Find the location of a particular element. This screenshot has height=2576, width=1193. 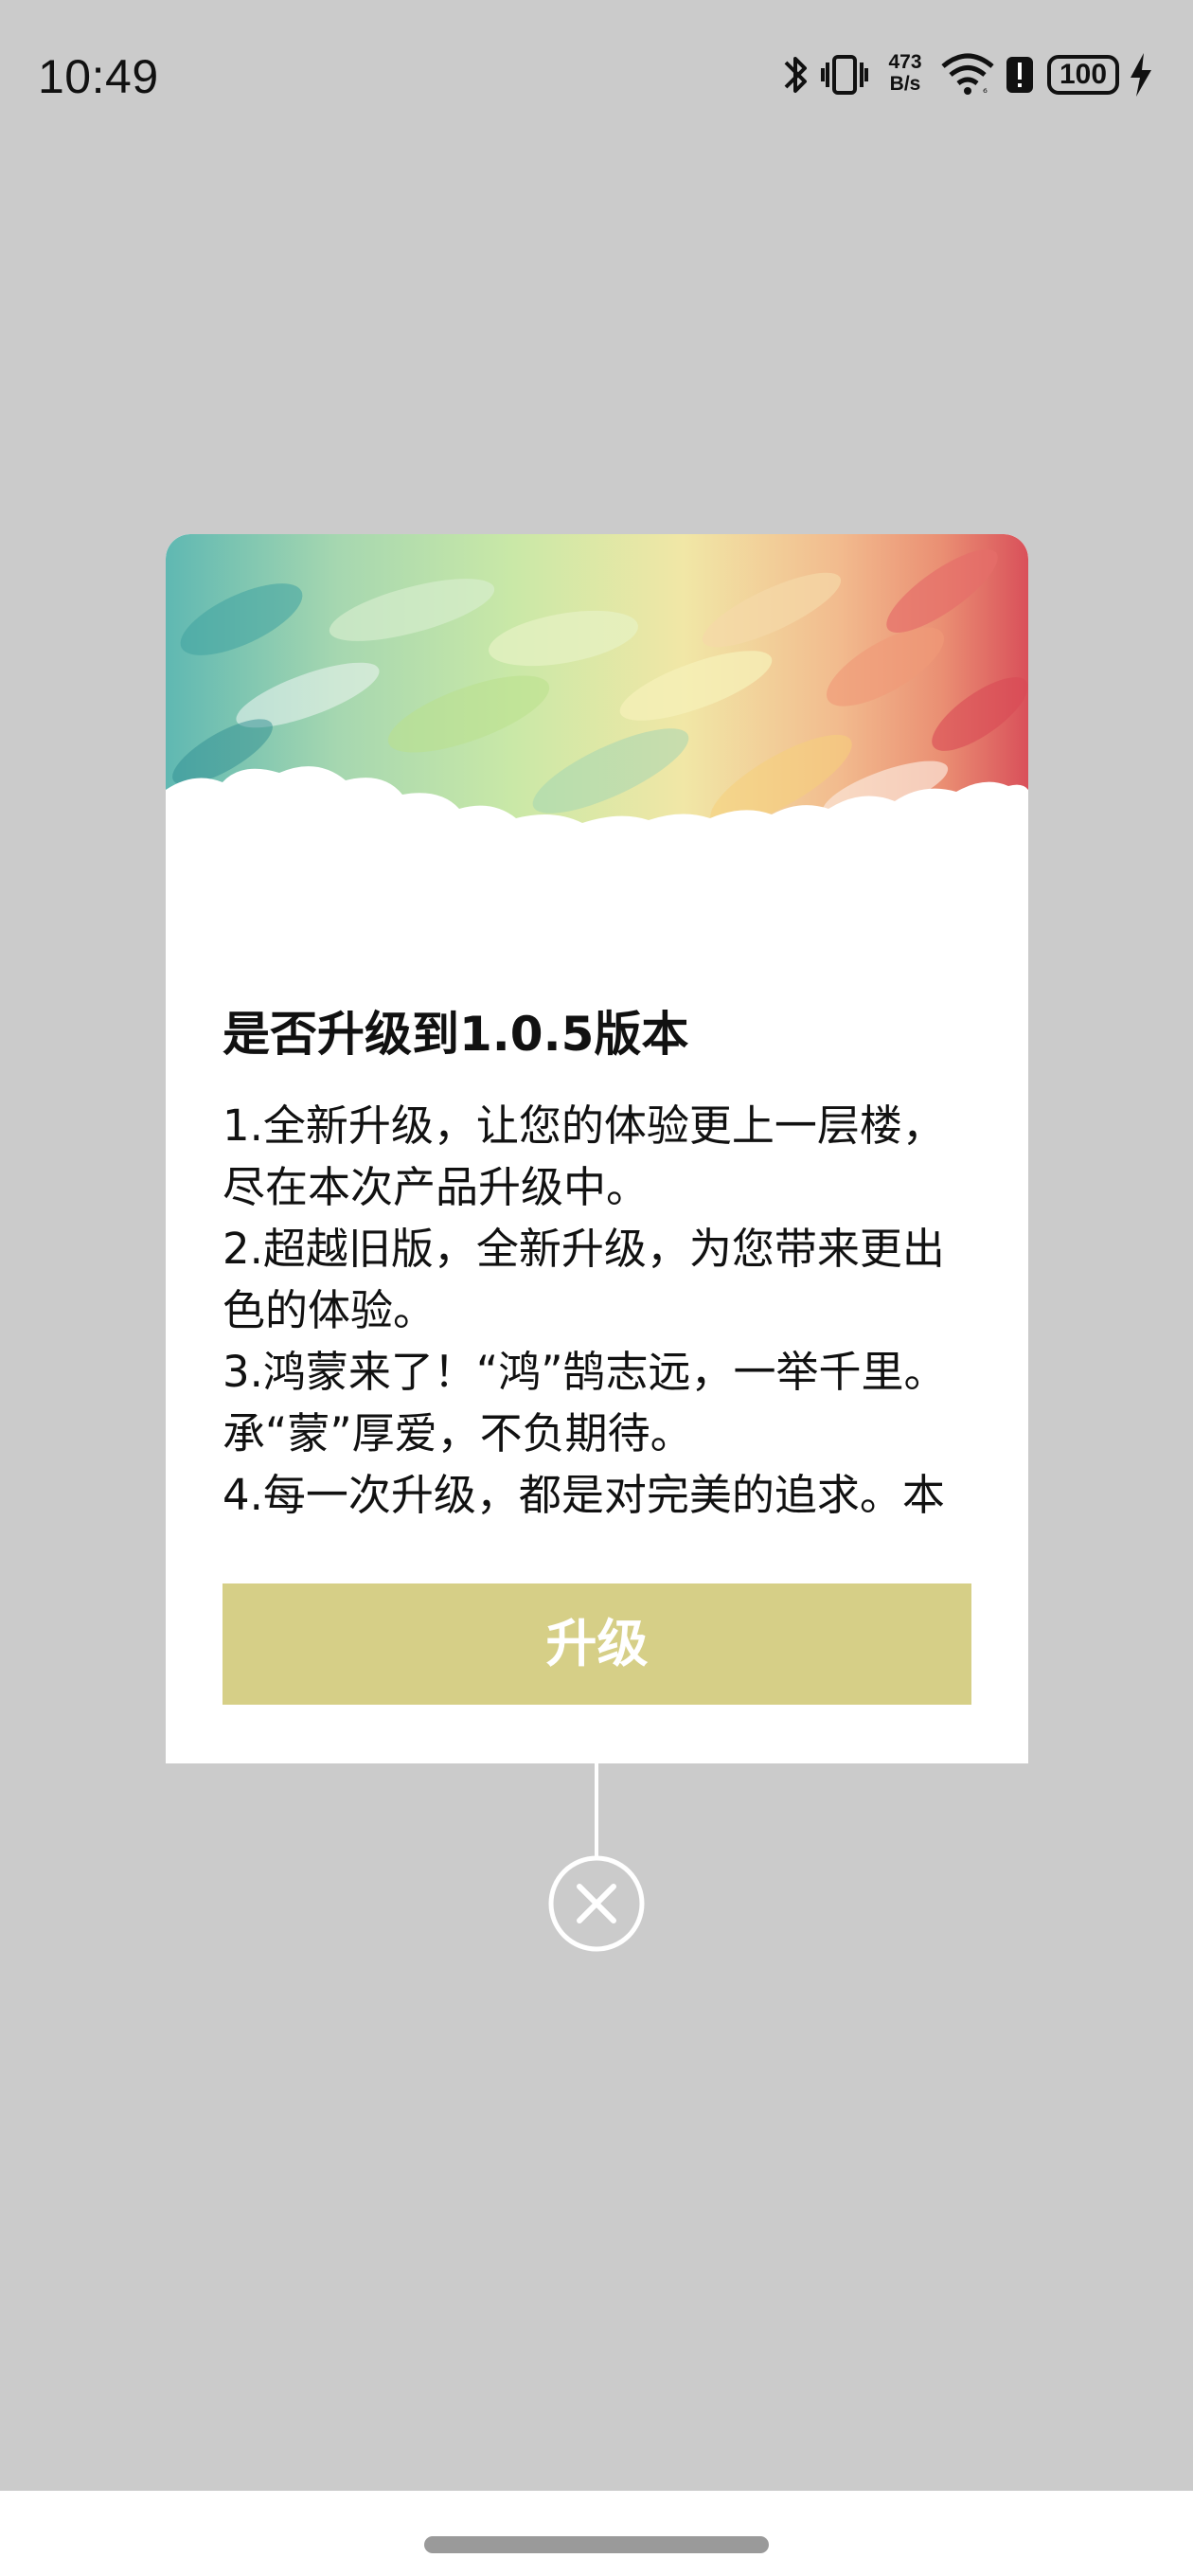

battery-icon: 100 is located at coordinates (1083, 75).